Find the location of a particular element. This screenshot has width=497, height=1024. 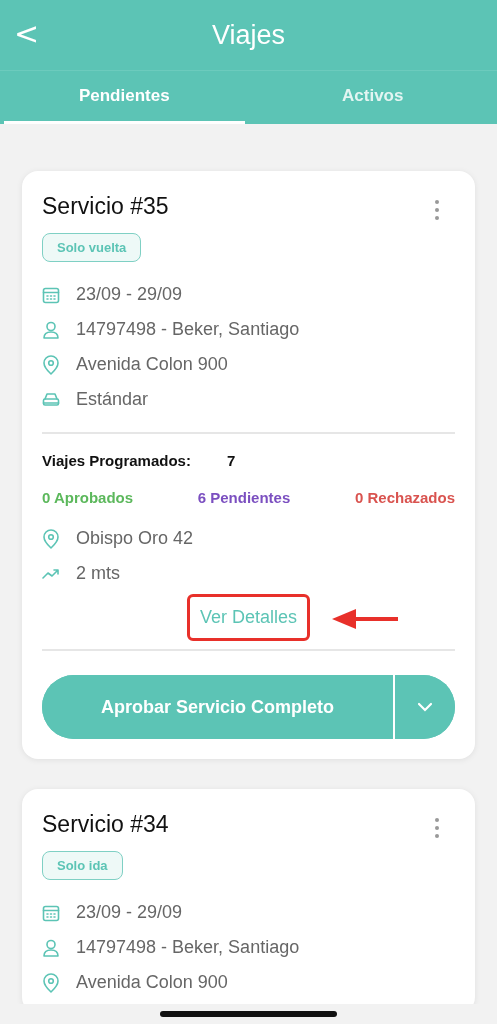

car-icon is located at coordinates (51, 399).